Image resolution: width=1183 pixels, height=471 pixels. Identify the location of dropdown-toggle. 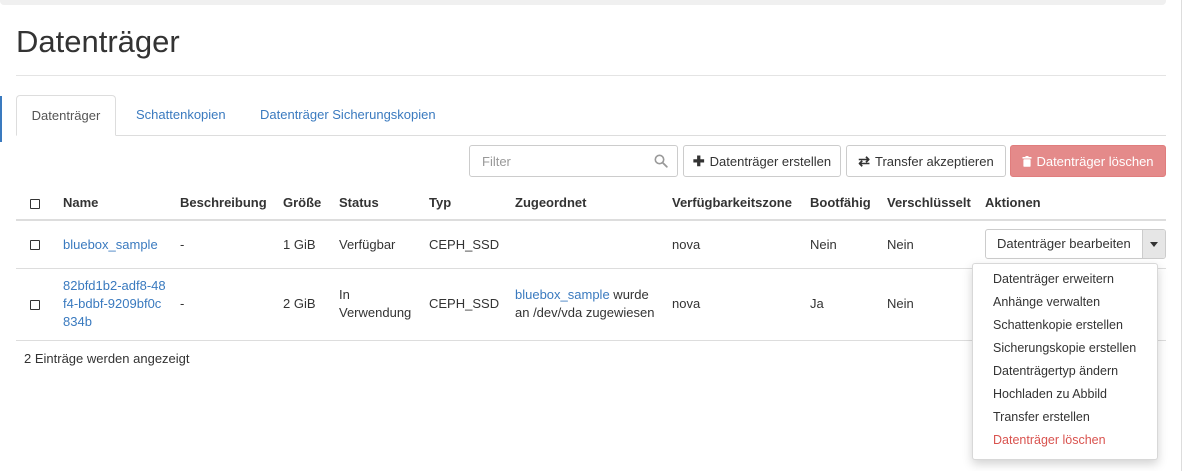
(1153, 244).